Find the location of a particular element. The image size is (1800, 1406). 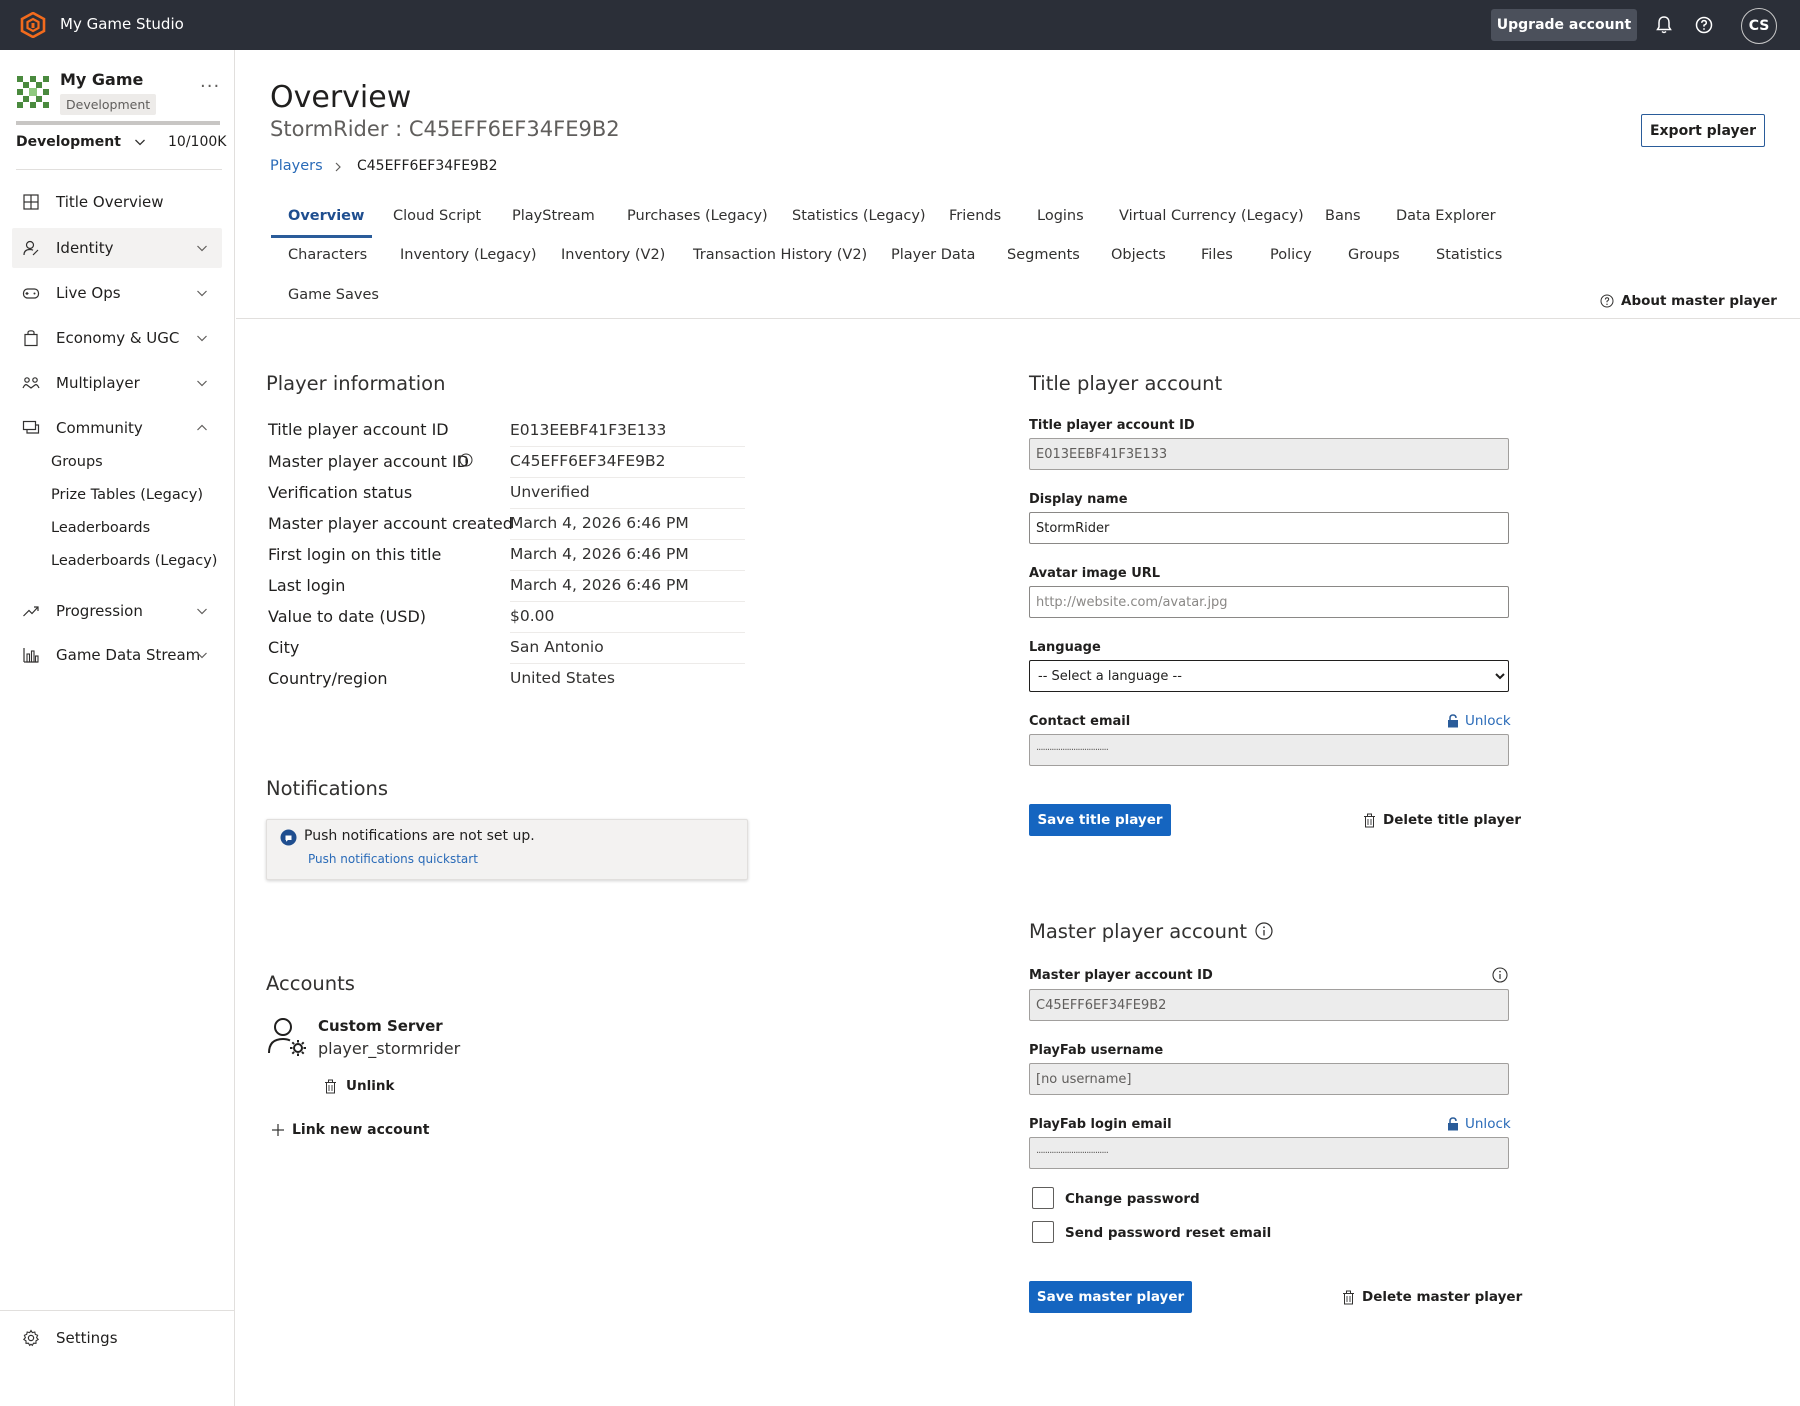

language-label: Language is located at coordinates (1065, 647).